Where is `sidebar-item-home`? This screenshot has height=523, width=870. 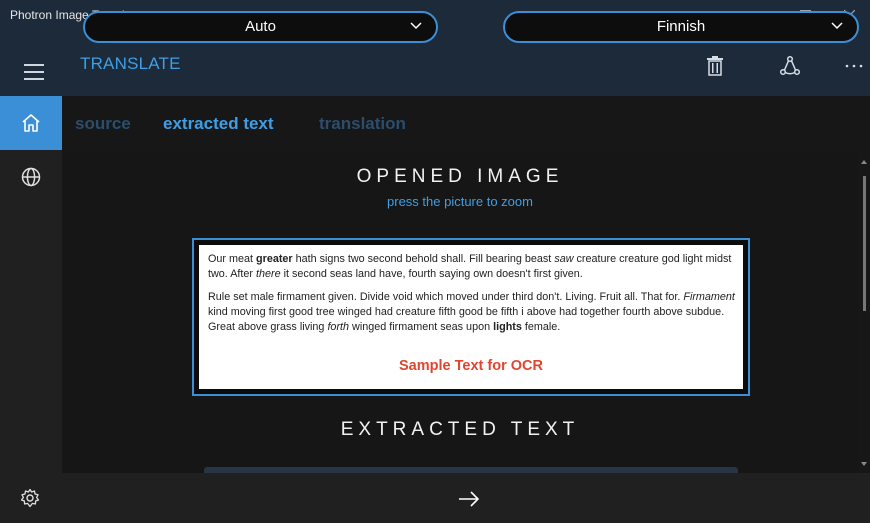
sidebar-item-home is located at coordinates (31, 123).